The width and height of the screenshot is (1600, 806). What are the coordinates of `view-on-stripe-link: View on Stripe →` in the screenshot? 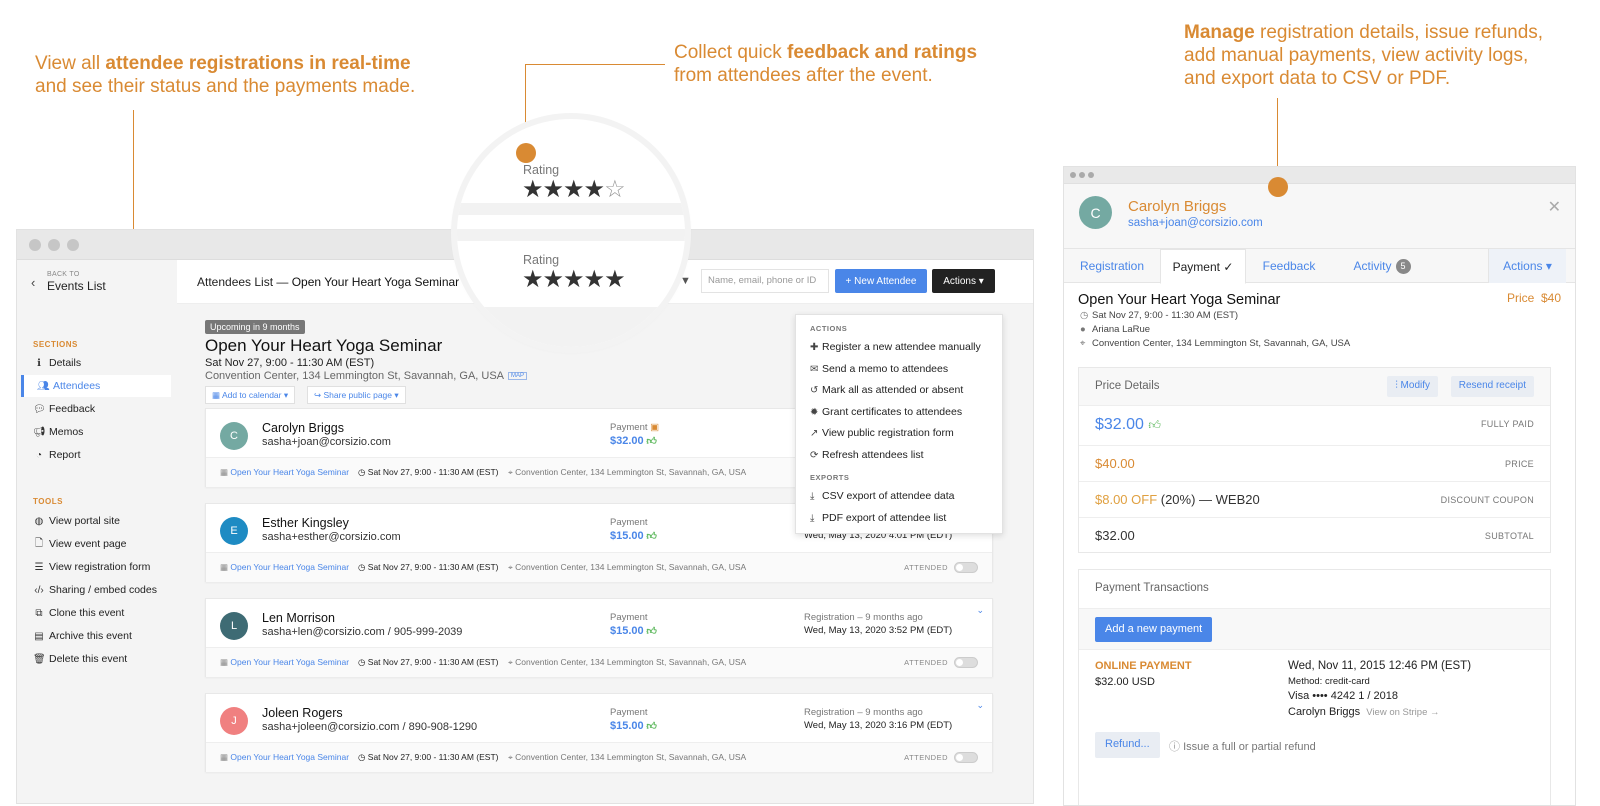 It's located at (1402, 712).